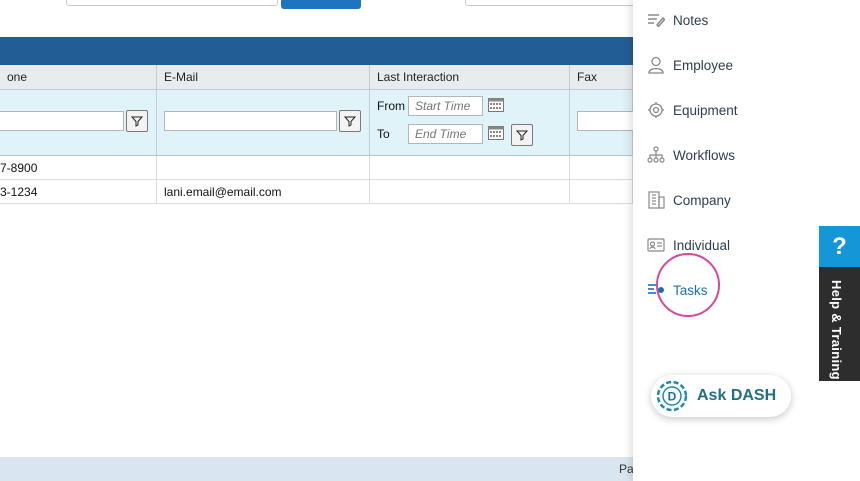  I want to click on filter-cell-email, so click(263, 123).